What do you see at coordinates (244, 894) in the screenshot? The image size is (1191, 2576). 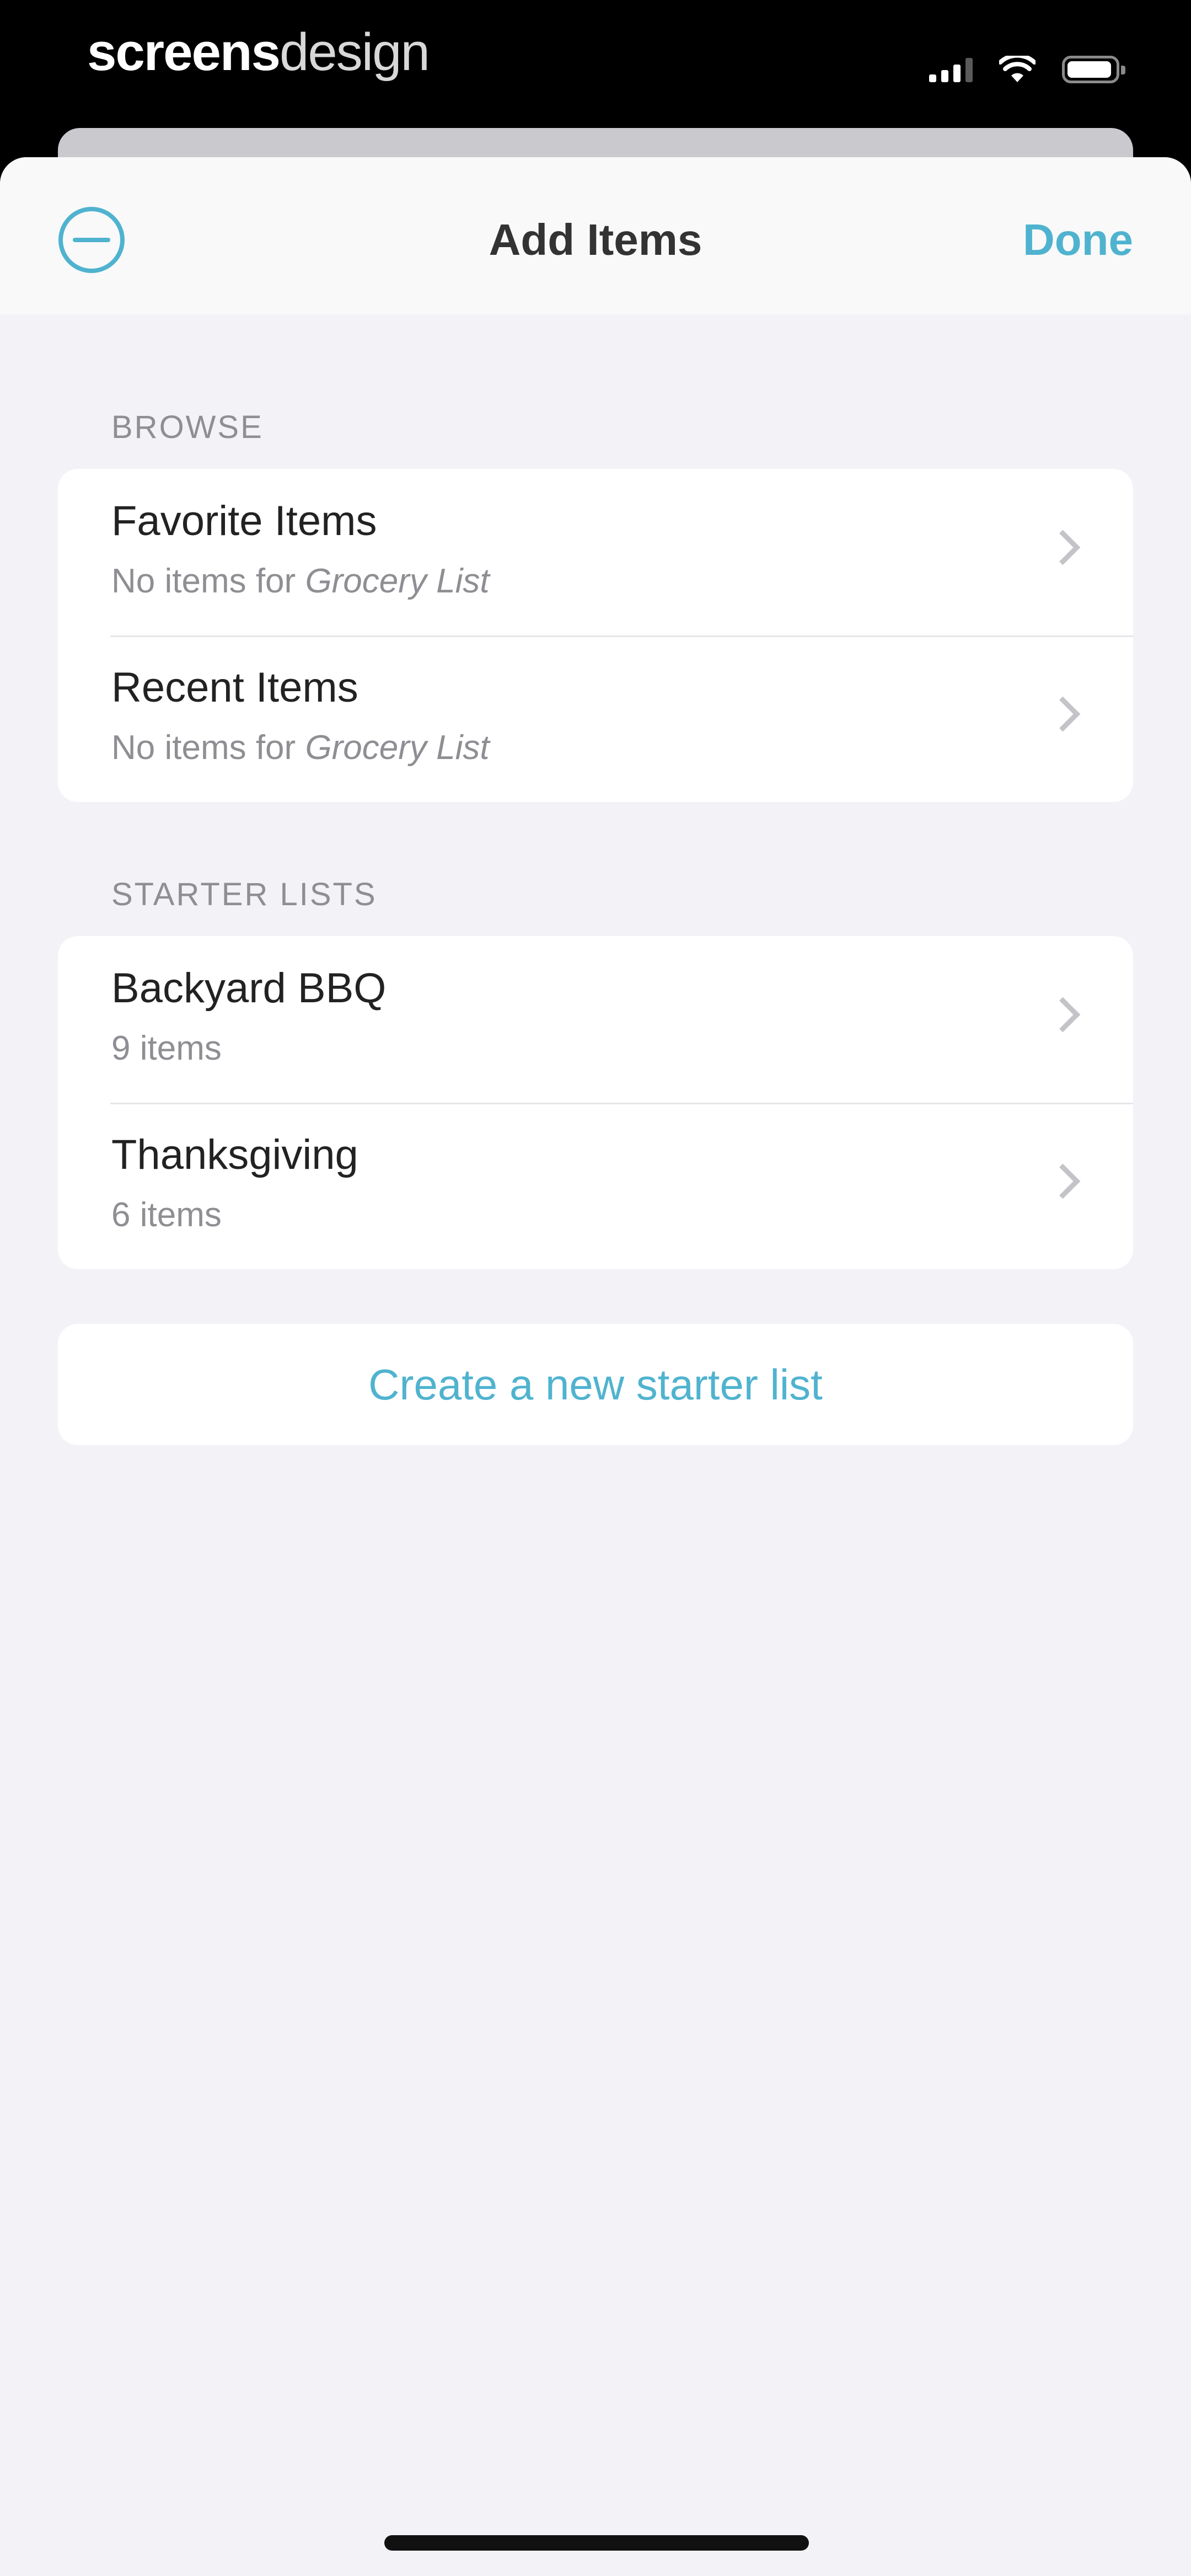 I see `starter-lists-section-header: STARTER LISTS` at bounding box center [244, 894].